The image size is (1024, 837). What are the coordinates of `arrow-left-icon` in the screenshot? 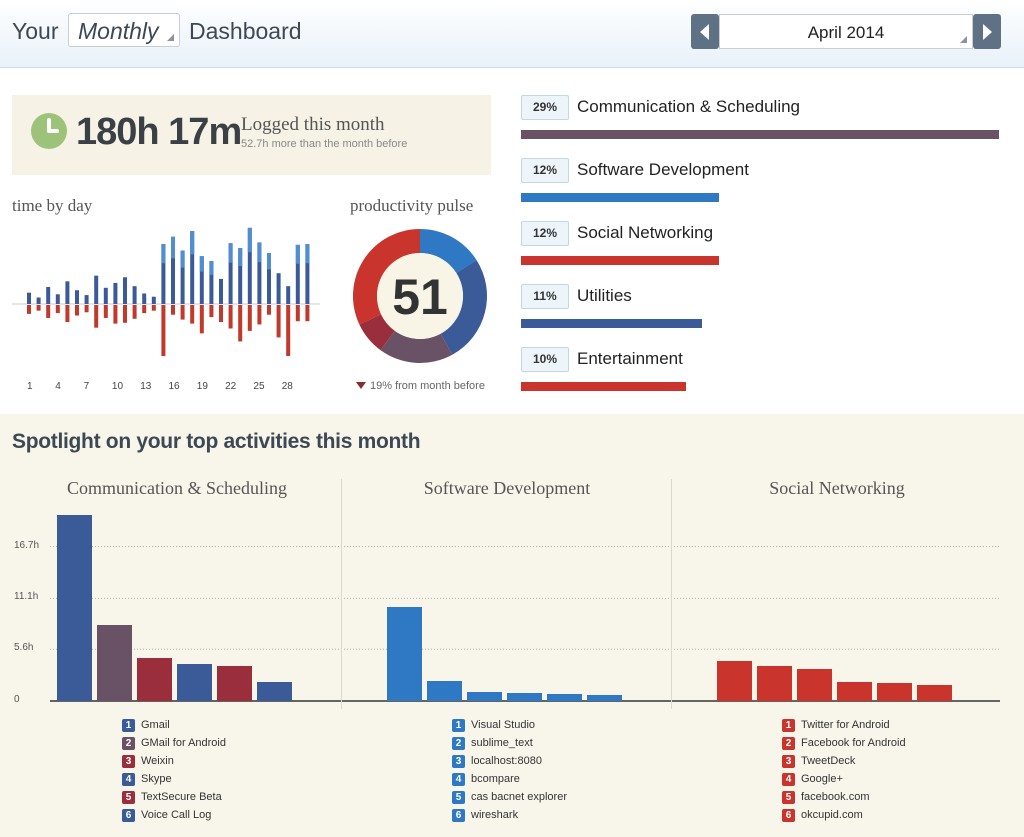 It's located at (704, 32).